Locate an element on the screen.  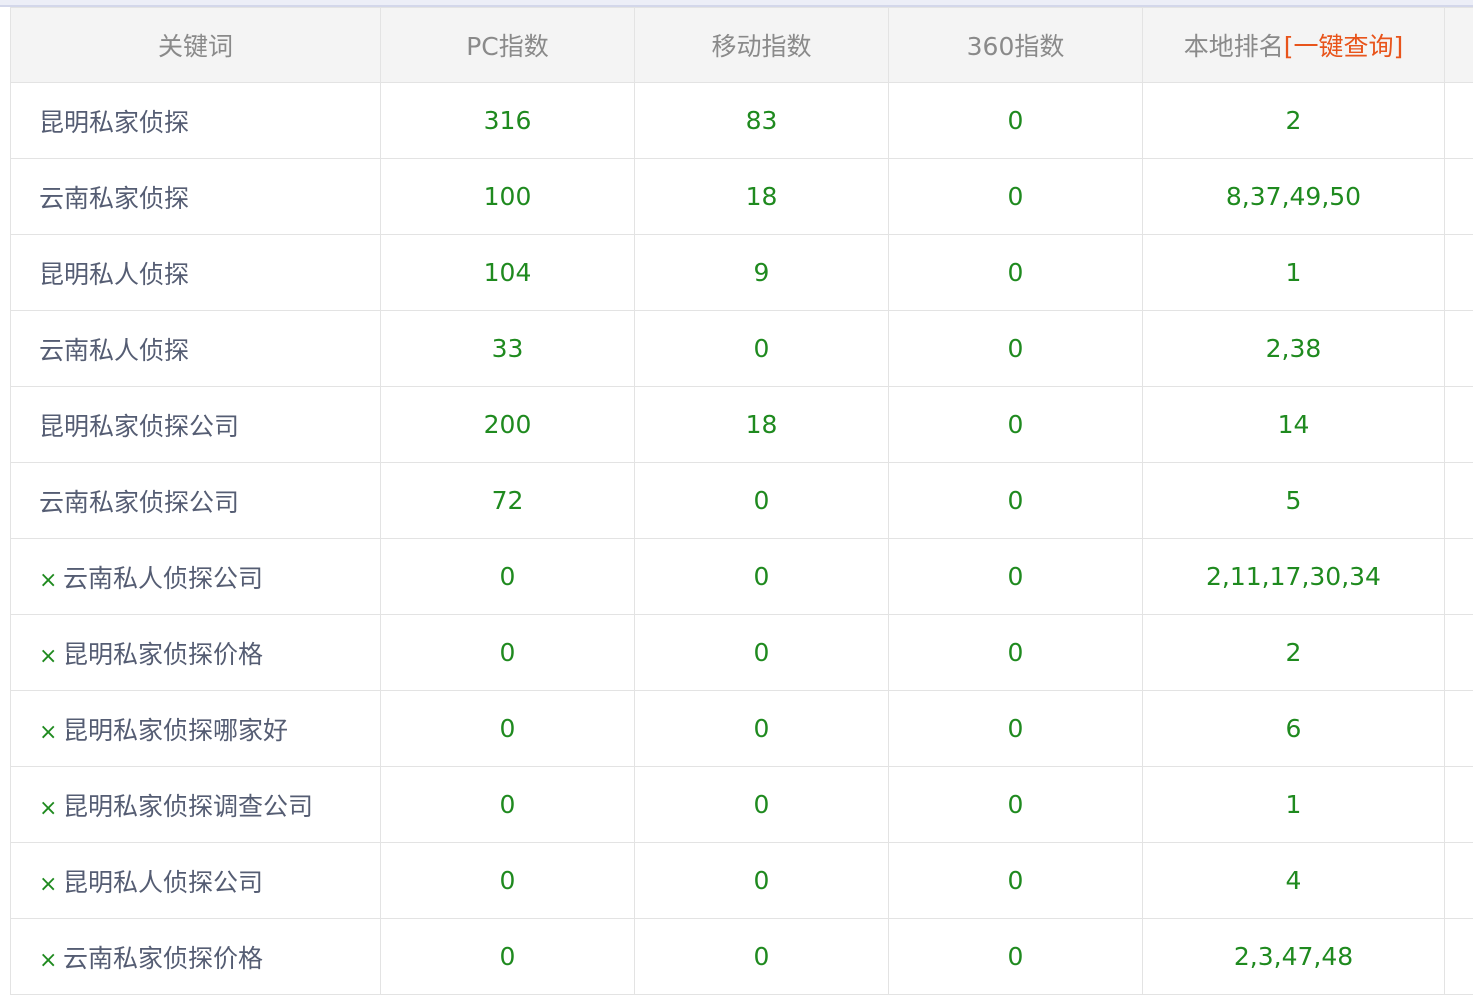
local-rank-cell: 14 is located at coordinates (1293, 424).